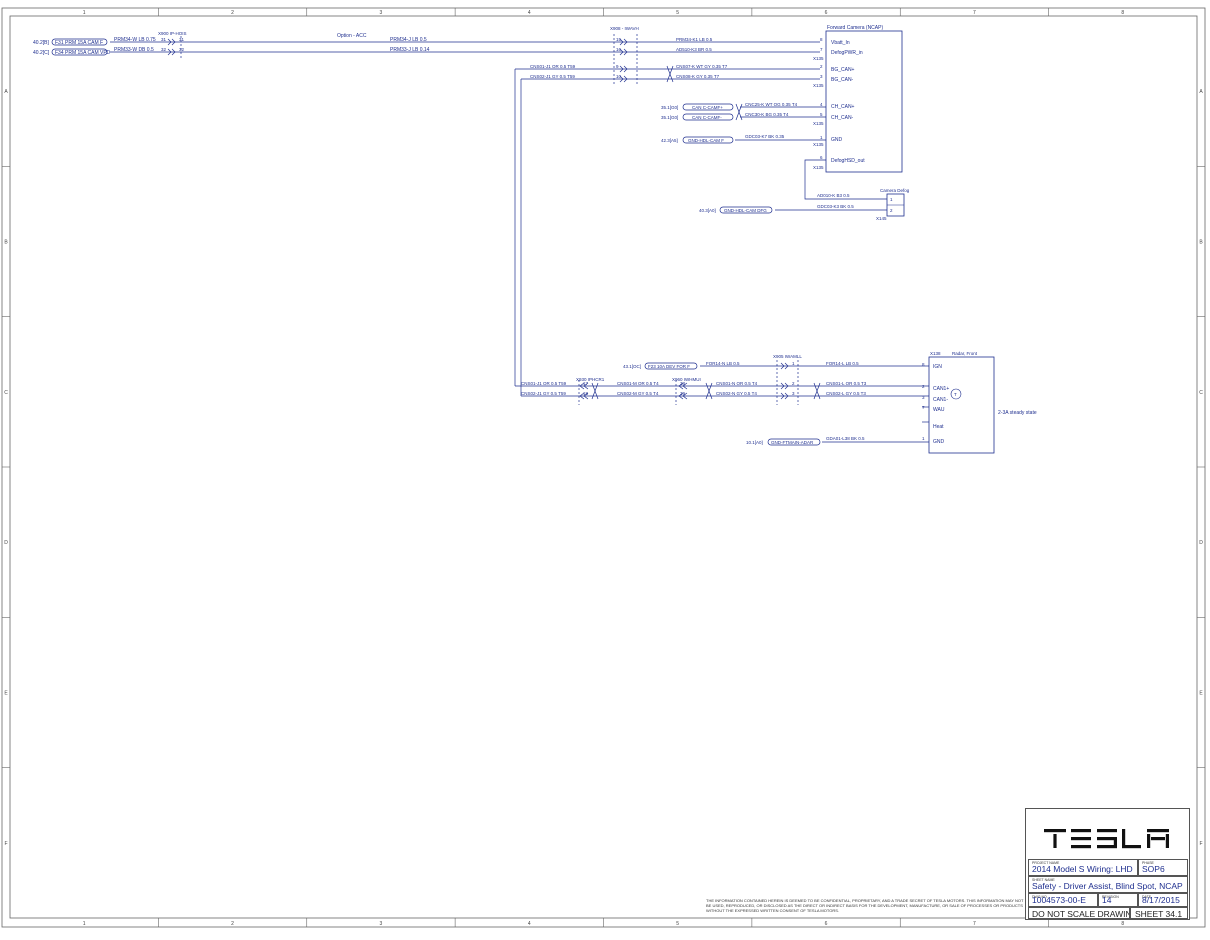 Image resolution: width=1210 pixels, height=940 pixels. Describe the element at coordinates (1079, 913) in the screenshot. I see `scale-note-cell: DO NOT SCALE DRAWING` at that location.